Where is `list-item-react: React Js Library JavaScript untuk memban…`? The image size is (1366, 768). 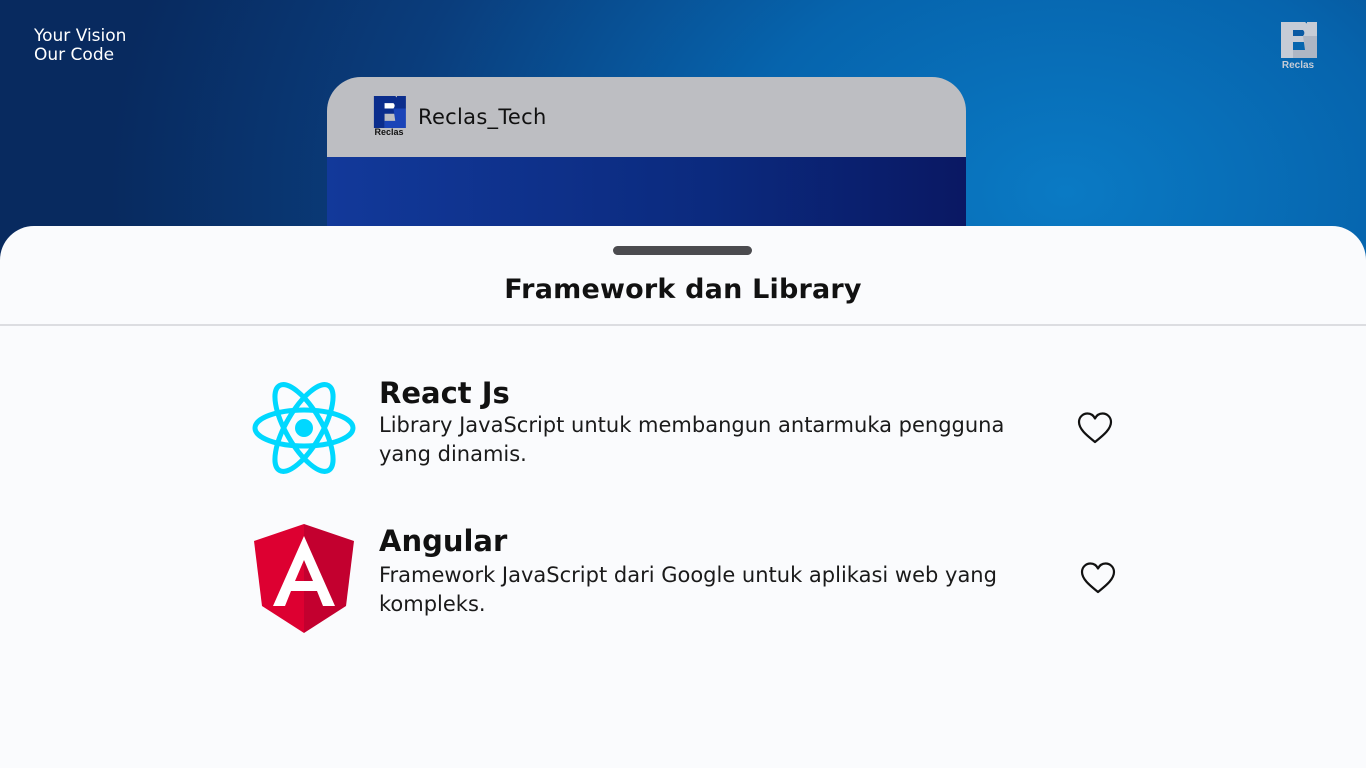 list-item-react: React Js Library JavaScript untuk memban… is located at coordinates (690, 431).